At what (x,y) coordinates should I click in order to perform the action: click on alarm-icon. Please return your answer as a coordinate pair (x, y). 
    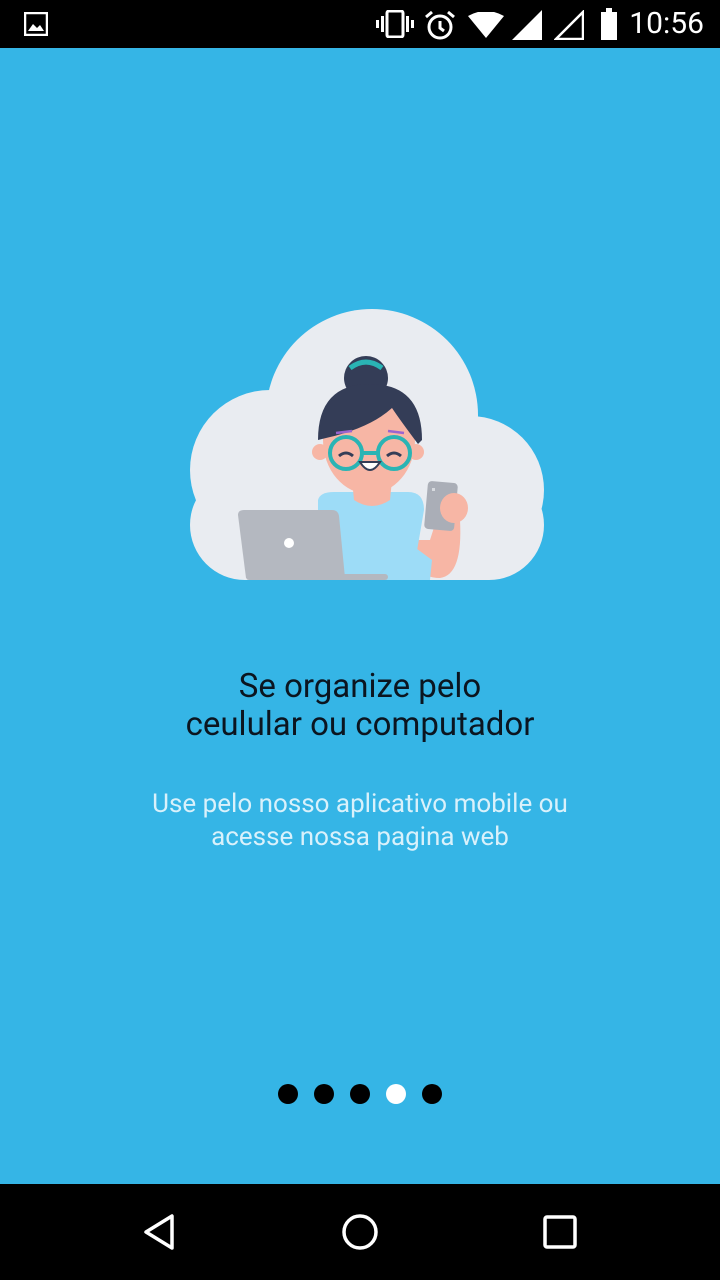
    Looking at the image, I should click on (440, 25).